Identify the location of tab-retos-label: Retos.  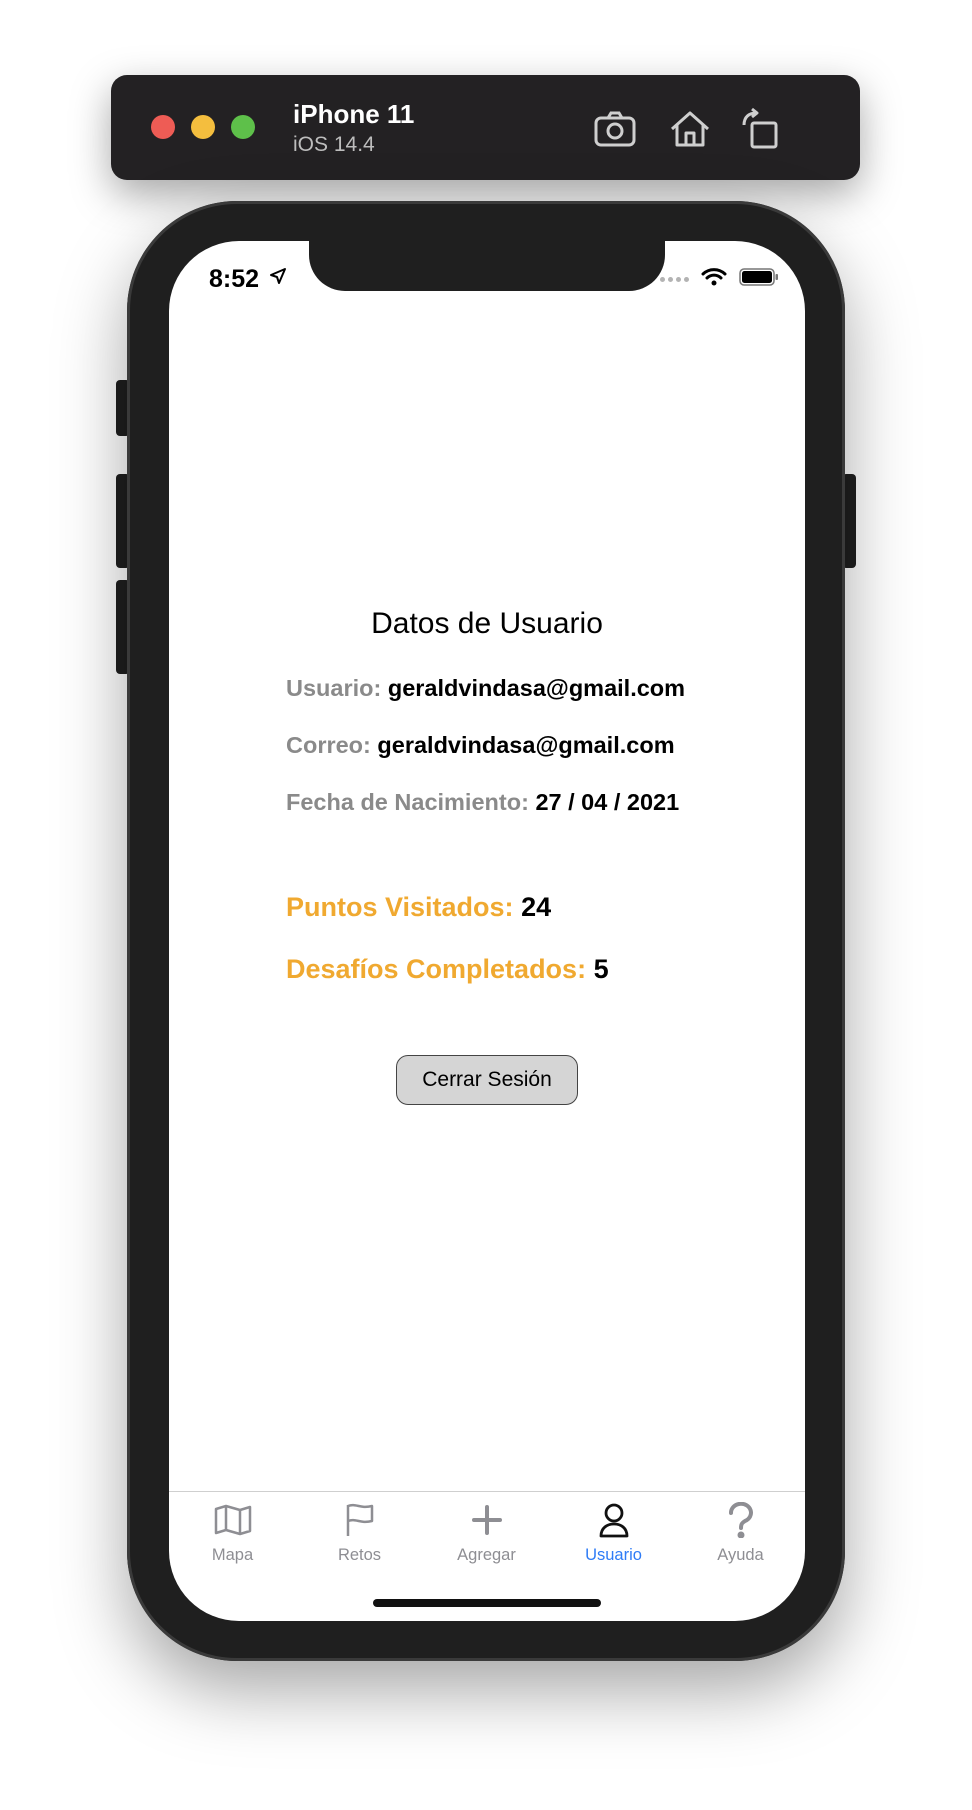
(359, 1555).